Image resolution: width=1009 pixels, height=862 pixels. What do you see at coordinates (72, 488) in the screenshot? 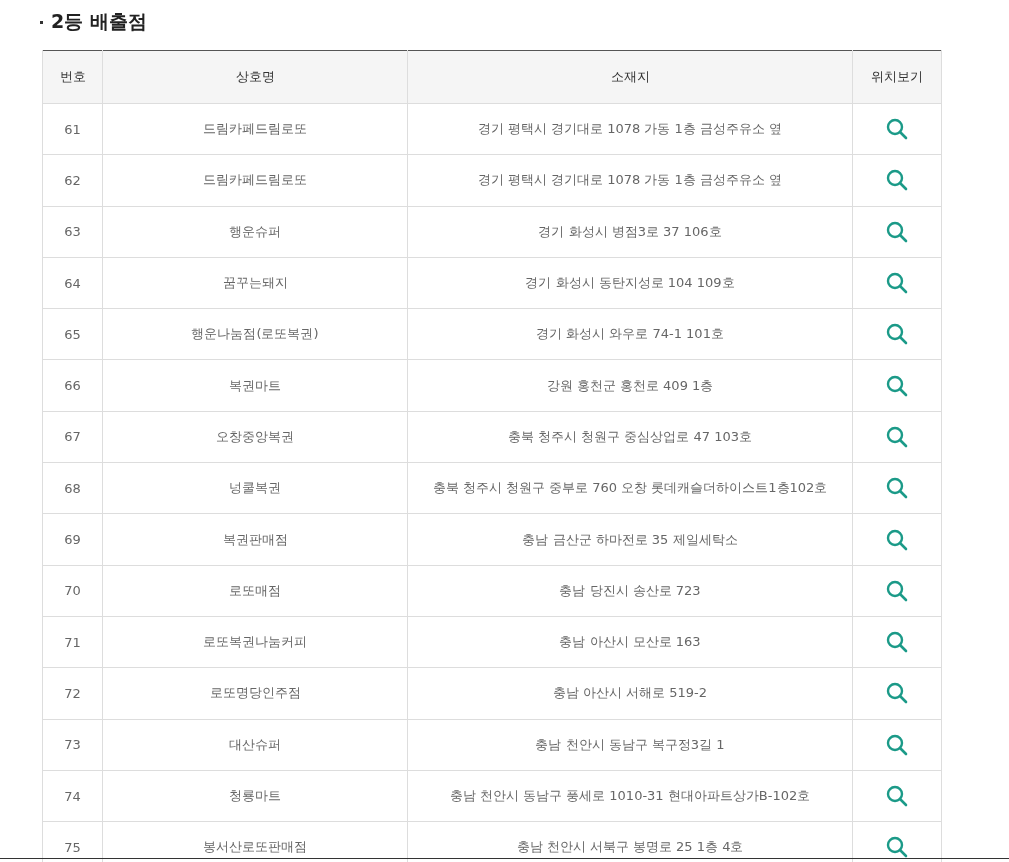
I see `table-cell: 68` at bounding box center [72, 488].